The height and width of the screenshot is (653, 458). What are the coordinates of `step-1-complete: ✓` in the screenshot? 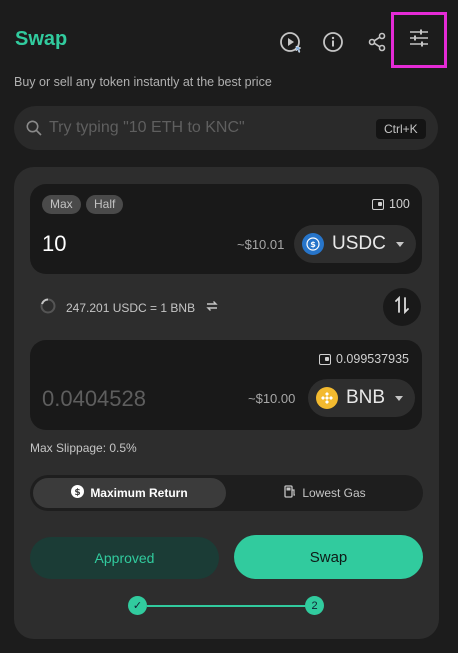 It's located at (137, 605).